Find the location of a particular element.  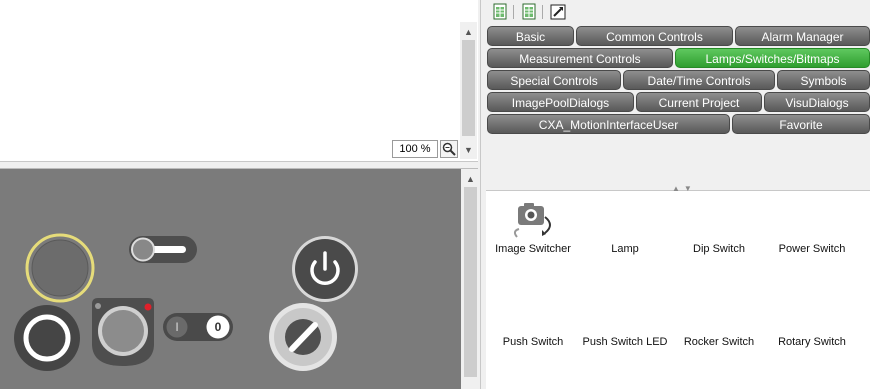

image-switcher-icon is located at coordinates (532, 220).